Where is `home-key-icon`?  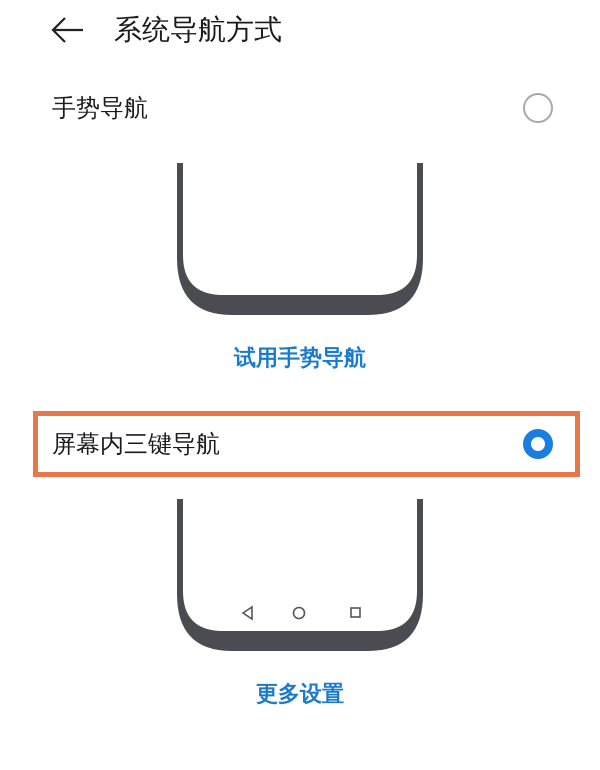 home-key-icon is located at coordinates (299, 613).